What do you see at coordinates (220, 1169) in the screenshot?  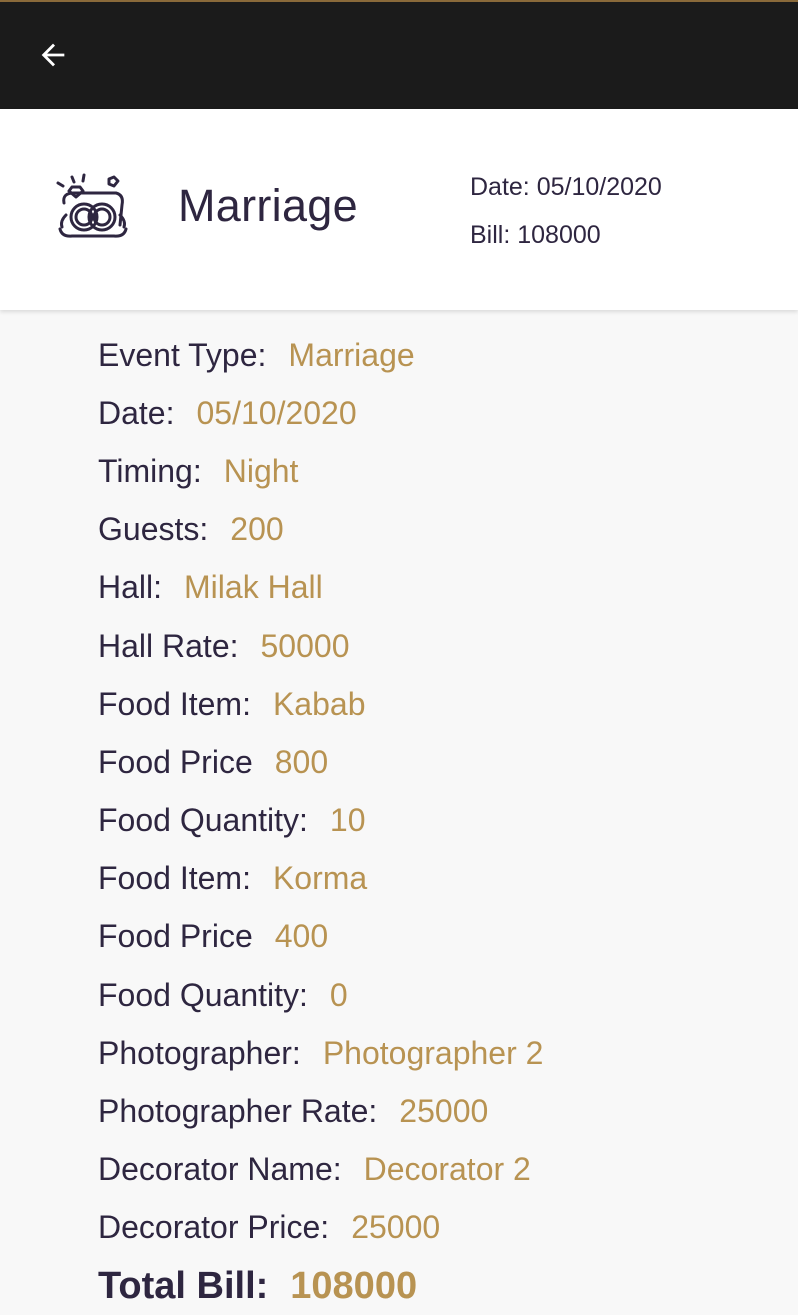 I see `detail-label: Decorator Name:` at bounding box center [220, 1169].